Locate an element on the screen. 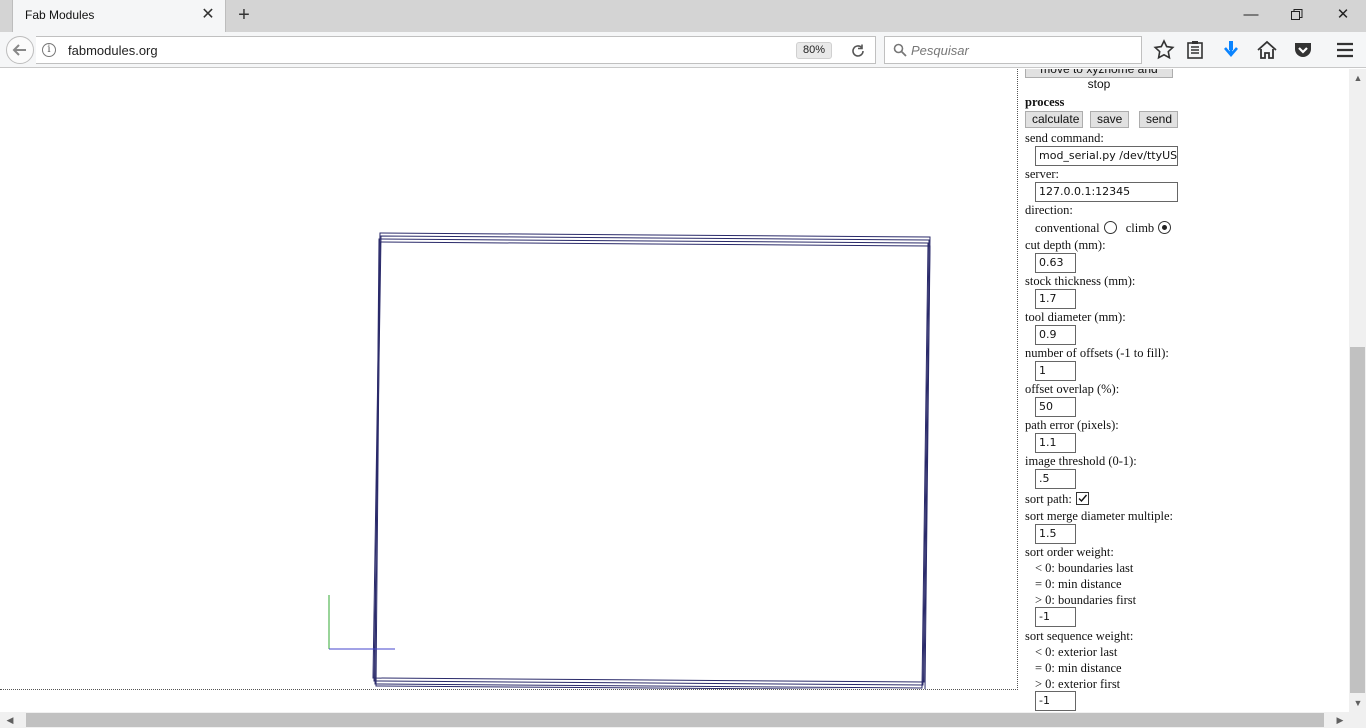 The image size is (1366, 728). number-of-offsets-label: number of offsets (-1 to fill): is located at coordinates (1097, 353).